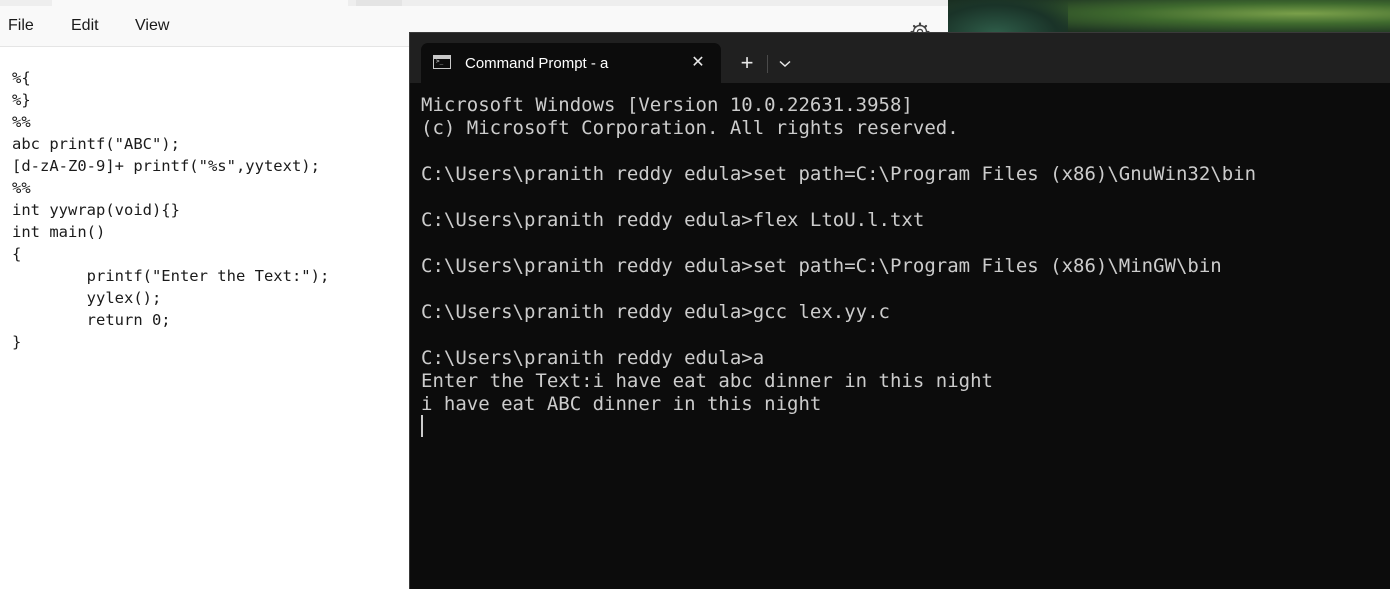  What do you see at coordinates (152, 26) in the screenshot?
I see `menu-view: View` at bounding box center [152, 26].